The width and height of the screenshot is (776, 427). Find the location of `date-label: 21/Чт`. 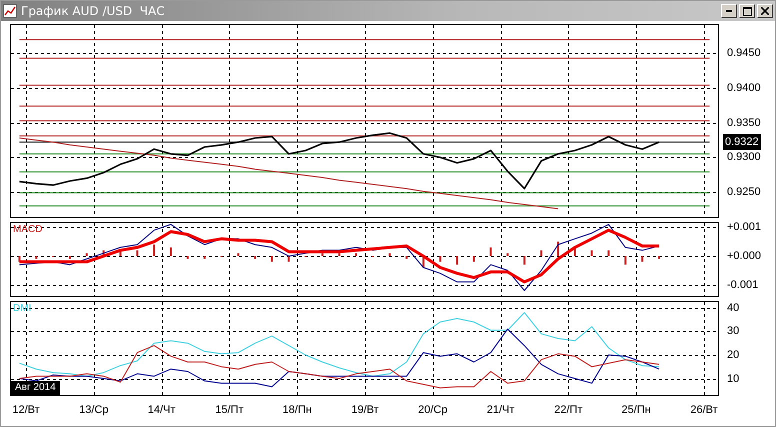

date-label: 21/Чт is located at coordinates (500, 410).